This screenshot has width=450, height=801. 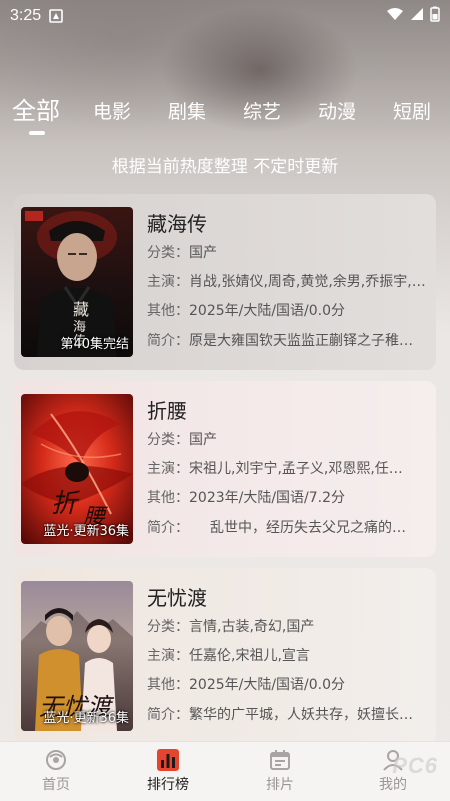 I want to click on battery-icon, so click(x=435, y=16).